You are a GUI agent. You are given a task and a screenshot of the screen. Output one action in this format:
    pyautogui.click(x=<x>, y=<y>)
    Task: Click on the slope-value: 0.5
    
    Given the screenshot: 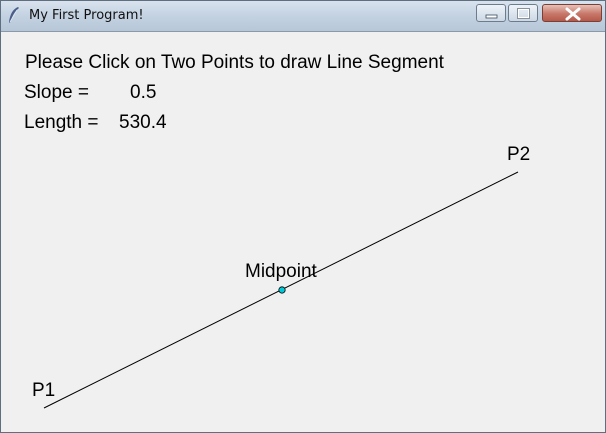 What is the action you would take?
    pyautogui.click(x=143, y=92)
    